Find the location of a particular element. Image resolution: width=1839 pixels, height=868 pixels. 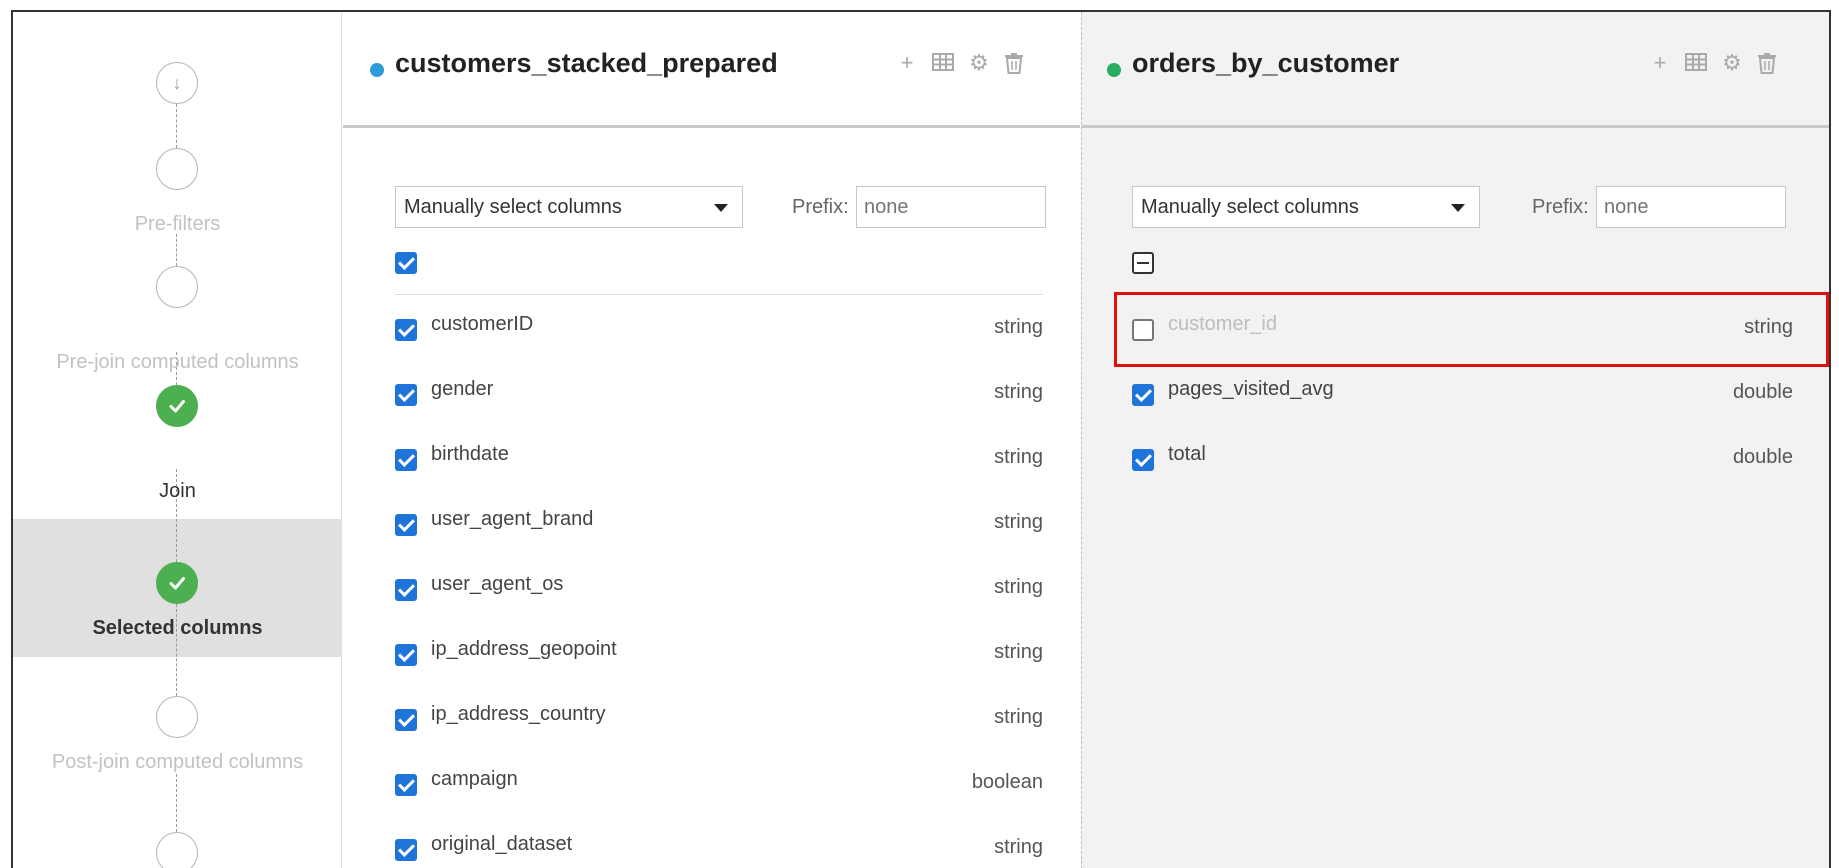

column-name: user_agent_os is located at coordinates (497, 584).